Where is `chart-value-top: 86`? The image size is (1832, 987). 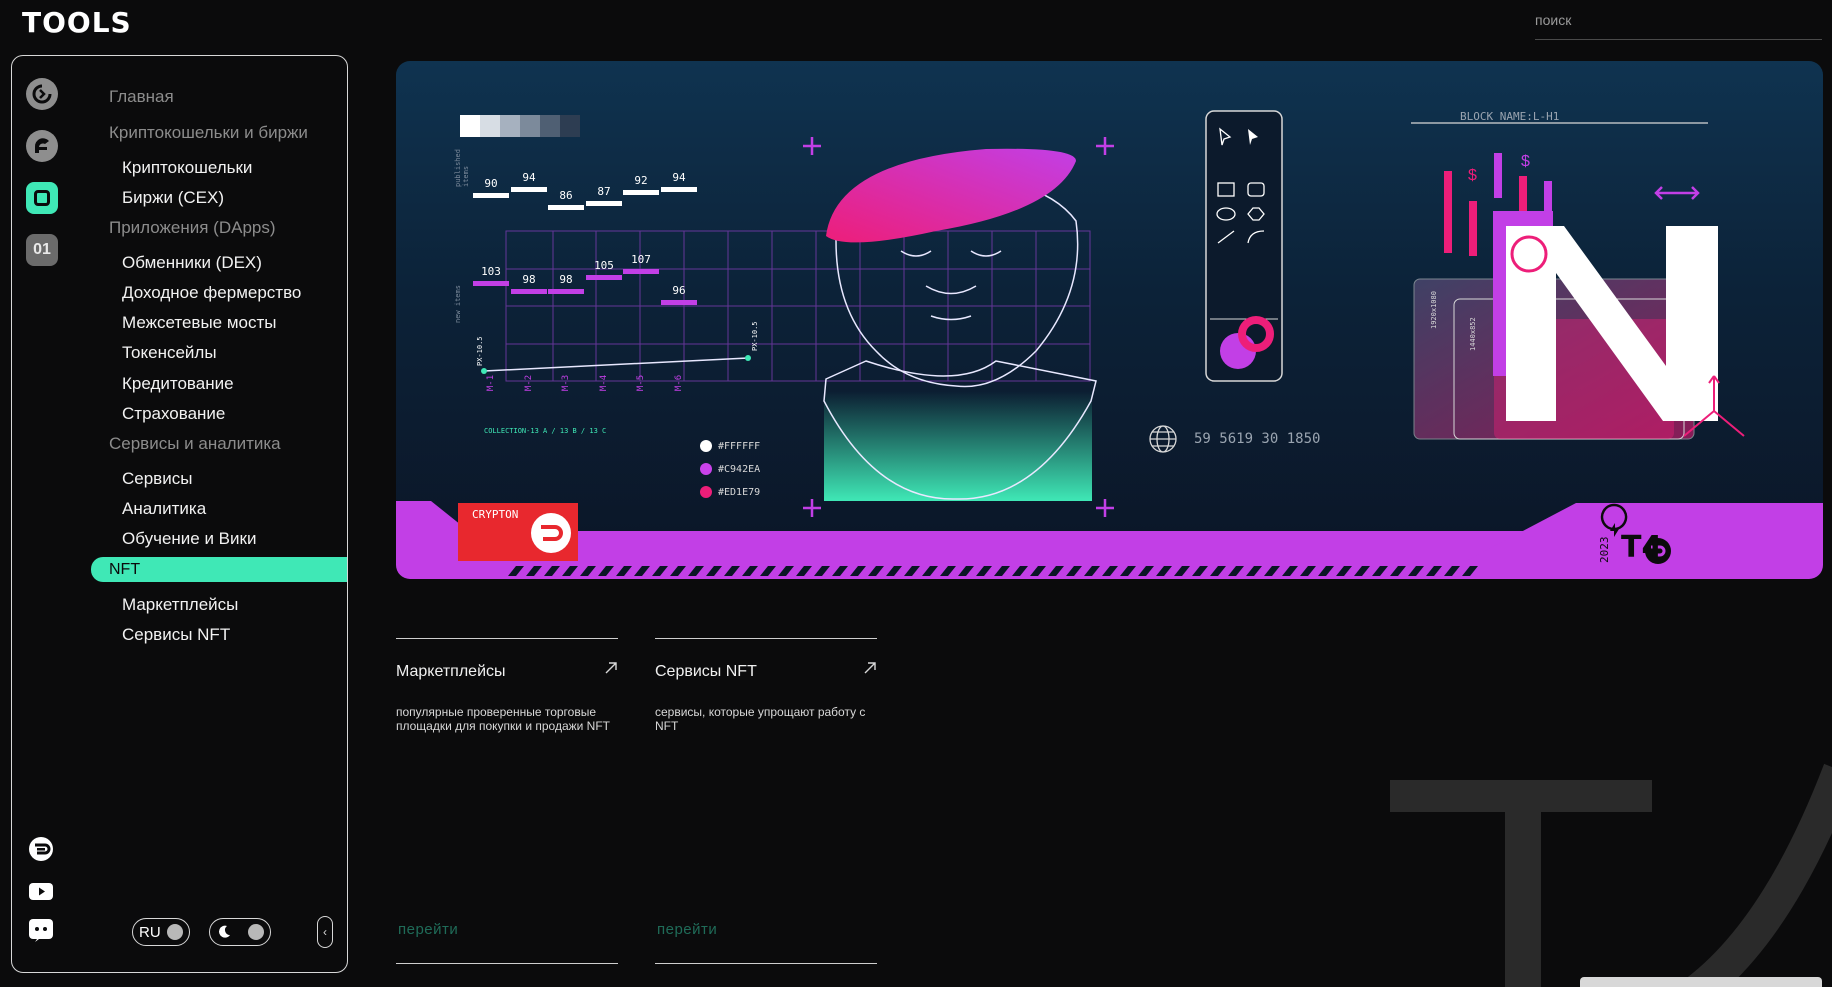
chart-value-top: 86 is located at coordinates (565, 195).